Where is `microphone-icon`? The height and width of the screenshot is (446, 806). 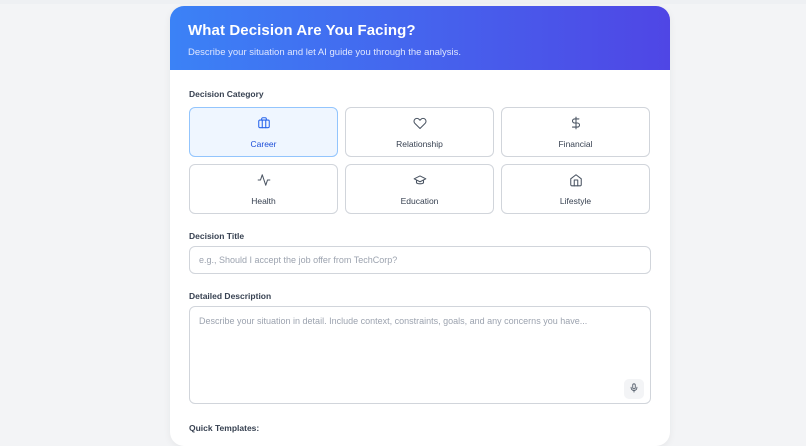 microphone-icon is located at coordinates (634, 389).